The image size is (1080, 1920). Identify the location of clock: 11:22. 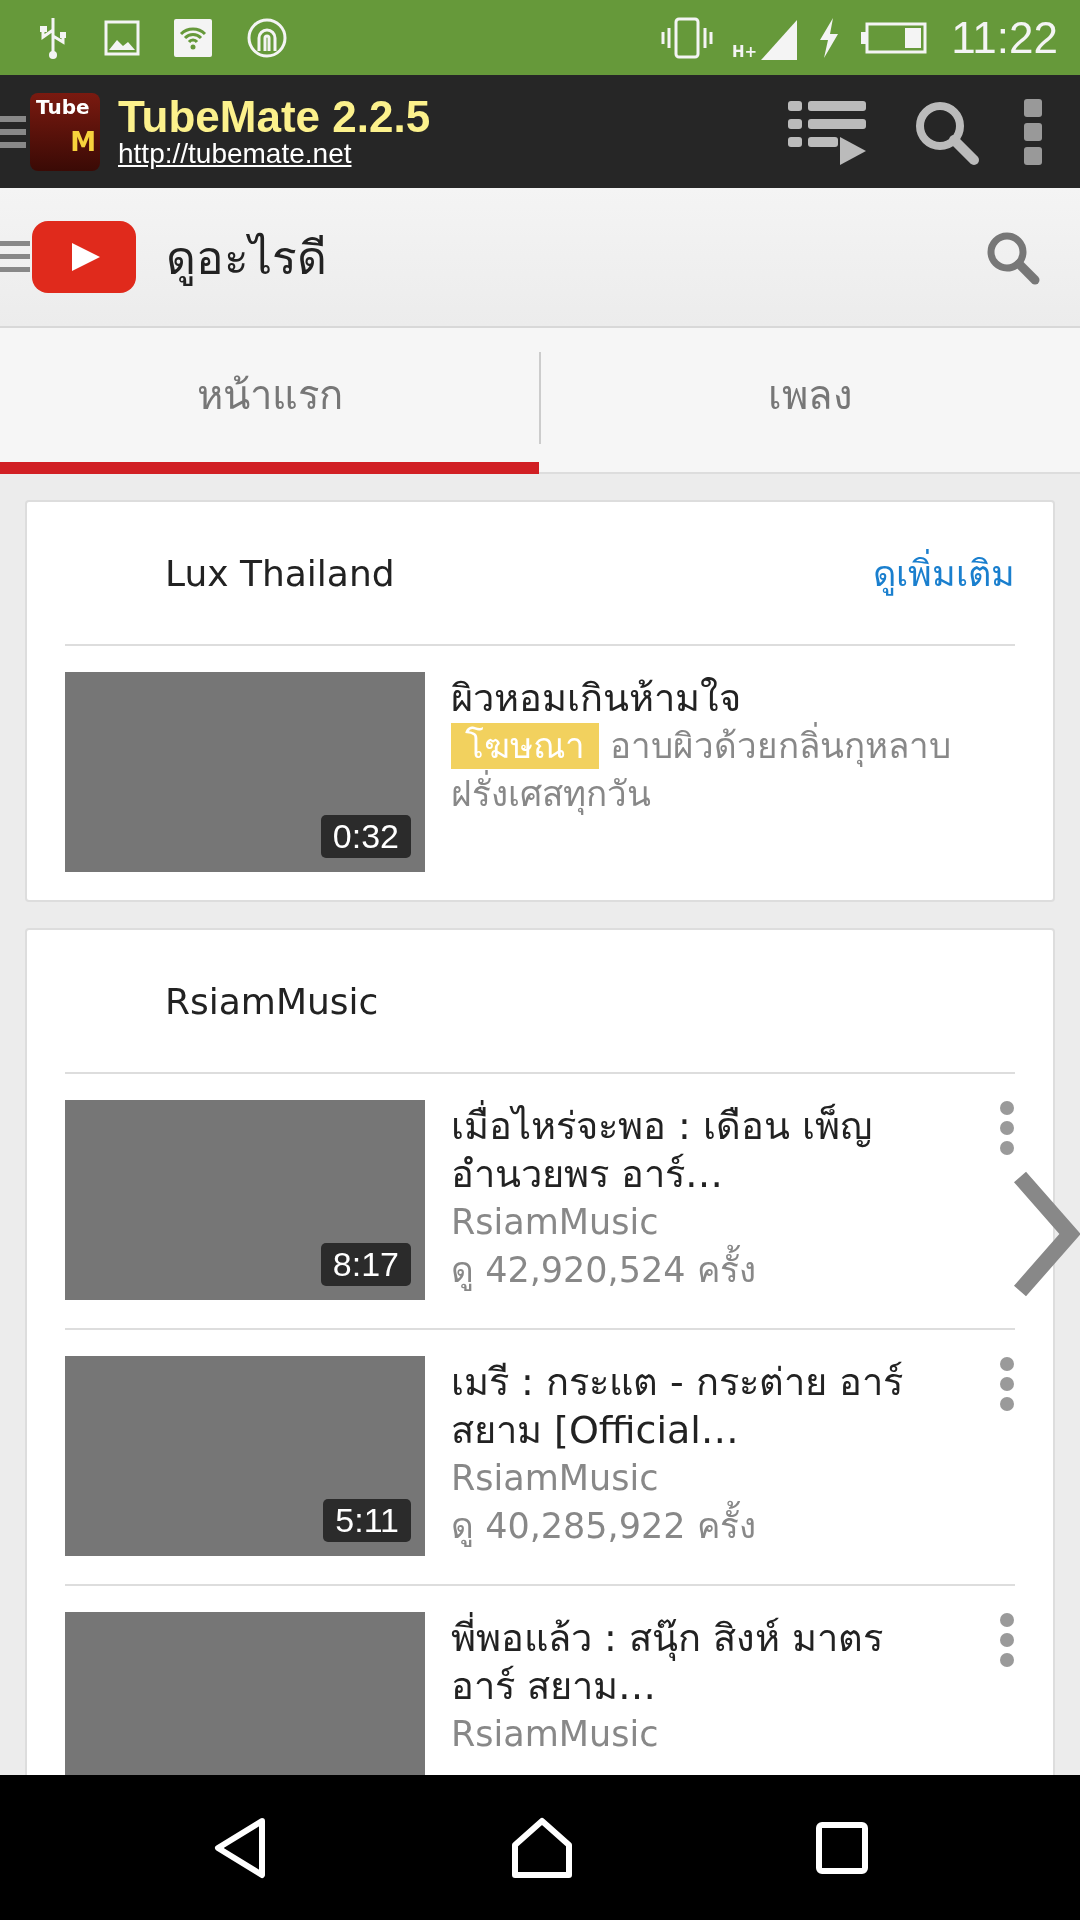
(1004, 37).